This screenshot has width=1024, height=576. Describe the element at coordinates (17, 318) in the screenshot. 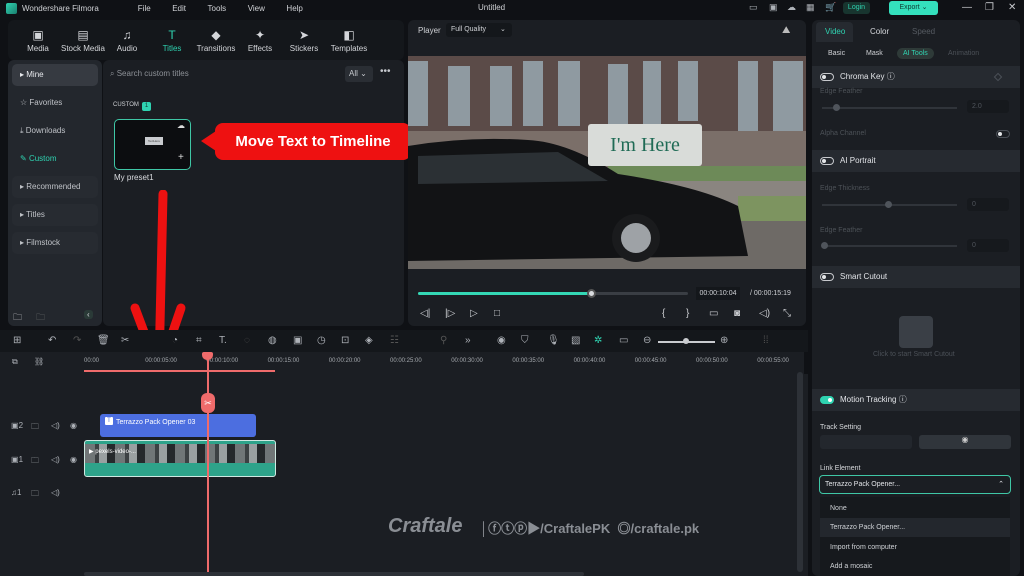

I see `new-folder-icon: 🗀` at that location.